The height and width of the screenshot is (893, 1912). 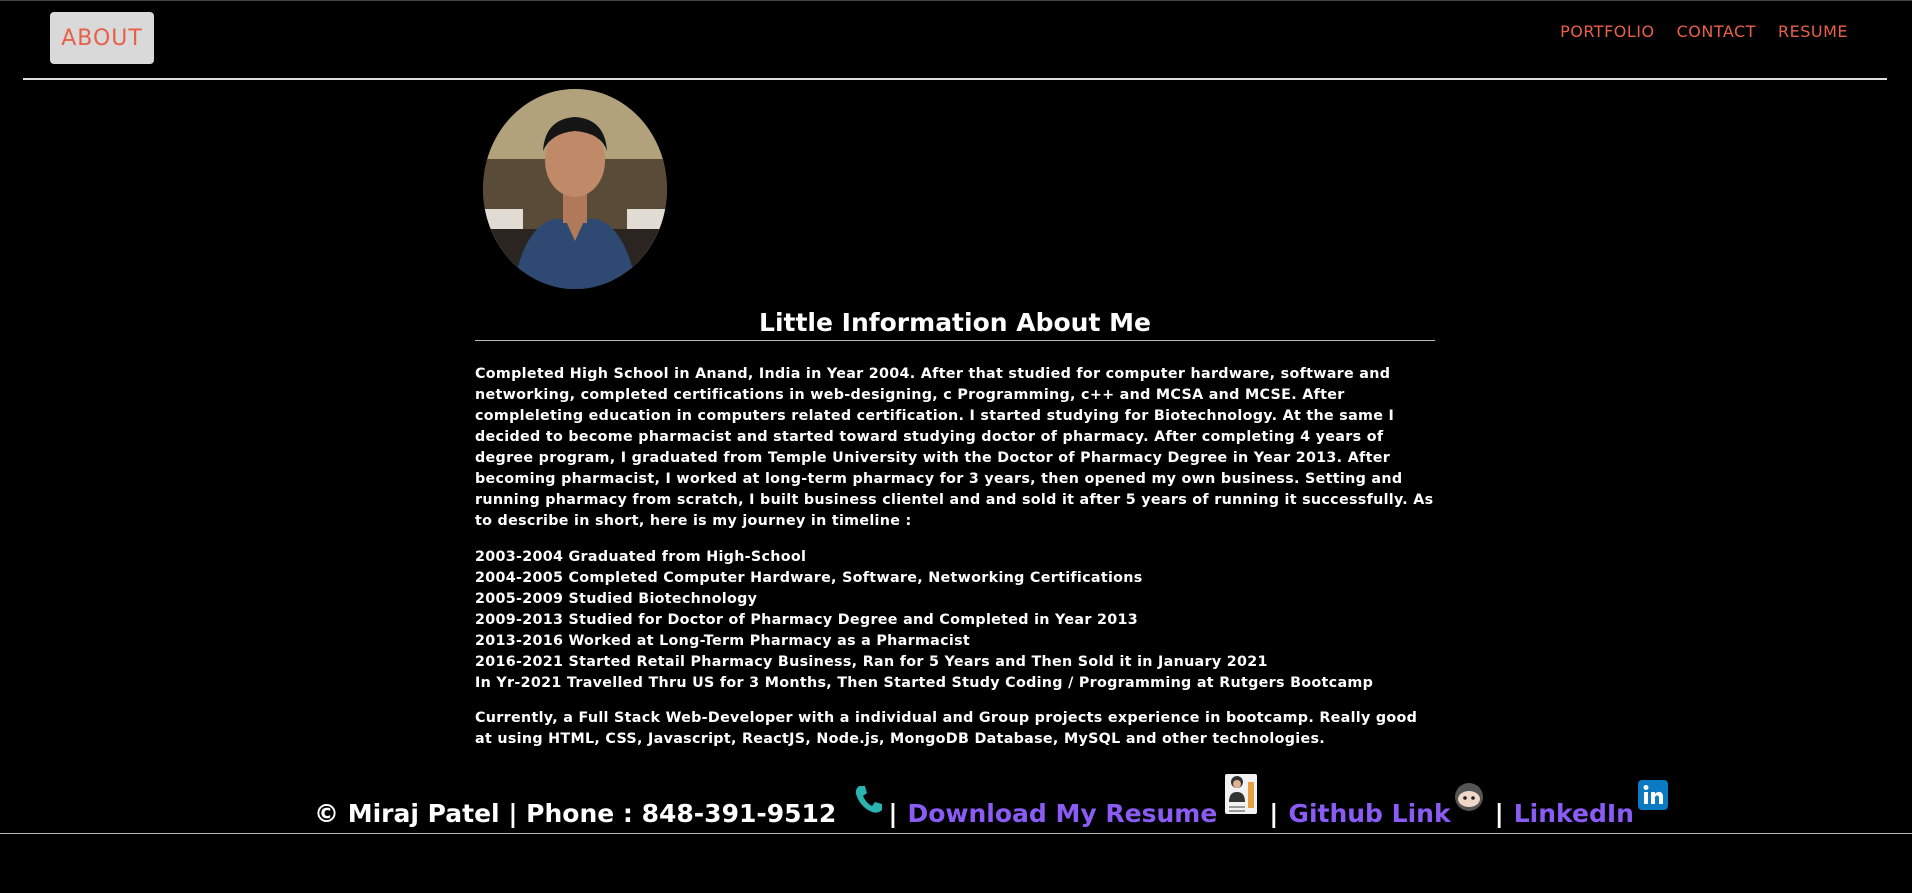 What do you see at coordinates (1369, 815) in the screenshot?
I see `github-link: Github Link` at bounding box center [1369, 815].